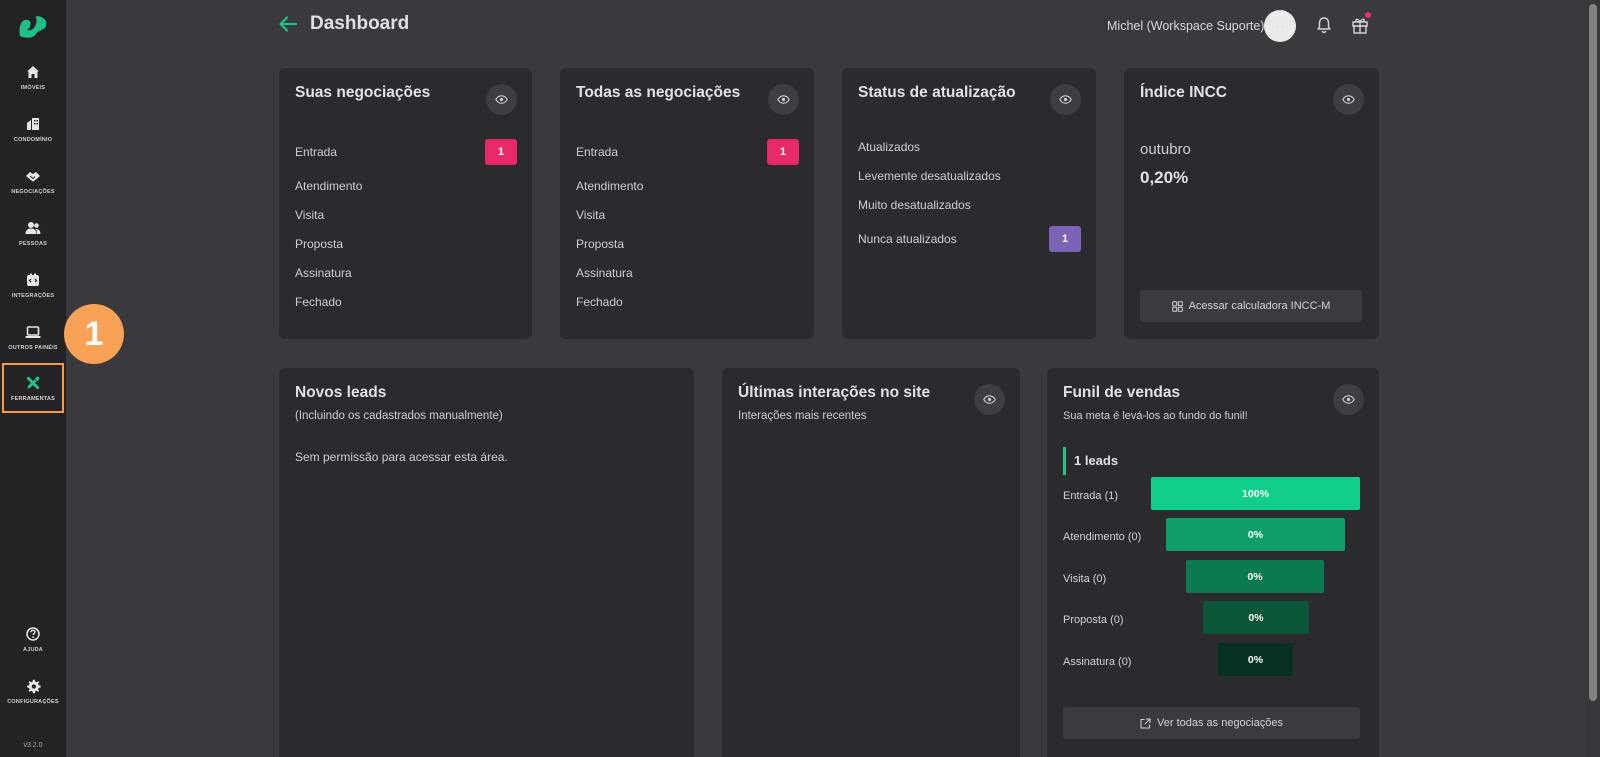 This screenshot has height=757, width=1600. Describe the element at coordinates (889, 147) in the screenshot. I see `list-item: Atualizados` at that location.